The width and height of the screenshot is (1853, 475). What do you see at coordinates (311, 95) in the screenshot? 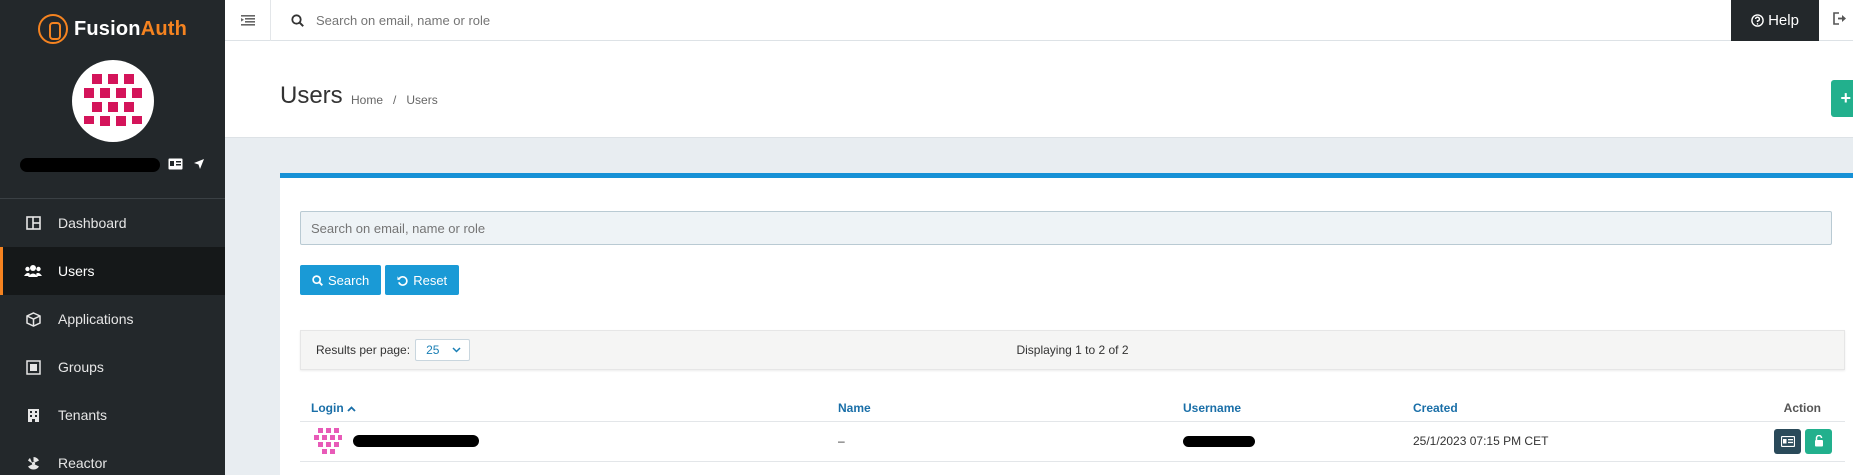
I see `page-title: Users` at bounding box center [311, 95].